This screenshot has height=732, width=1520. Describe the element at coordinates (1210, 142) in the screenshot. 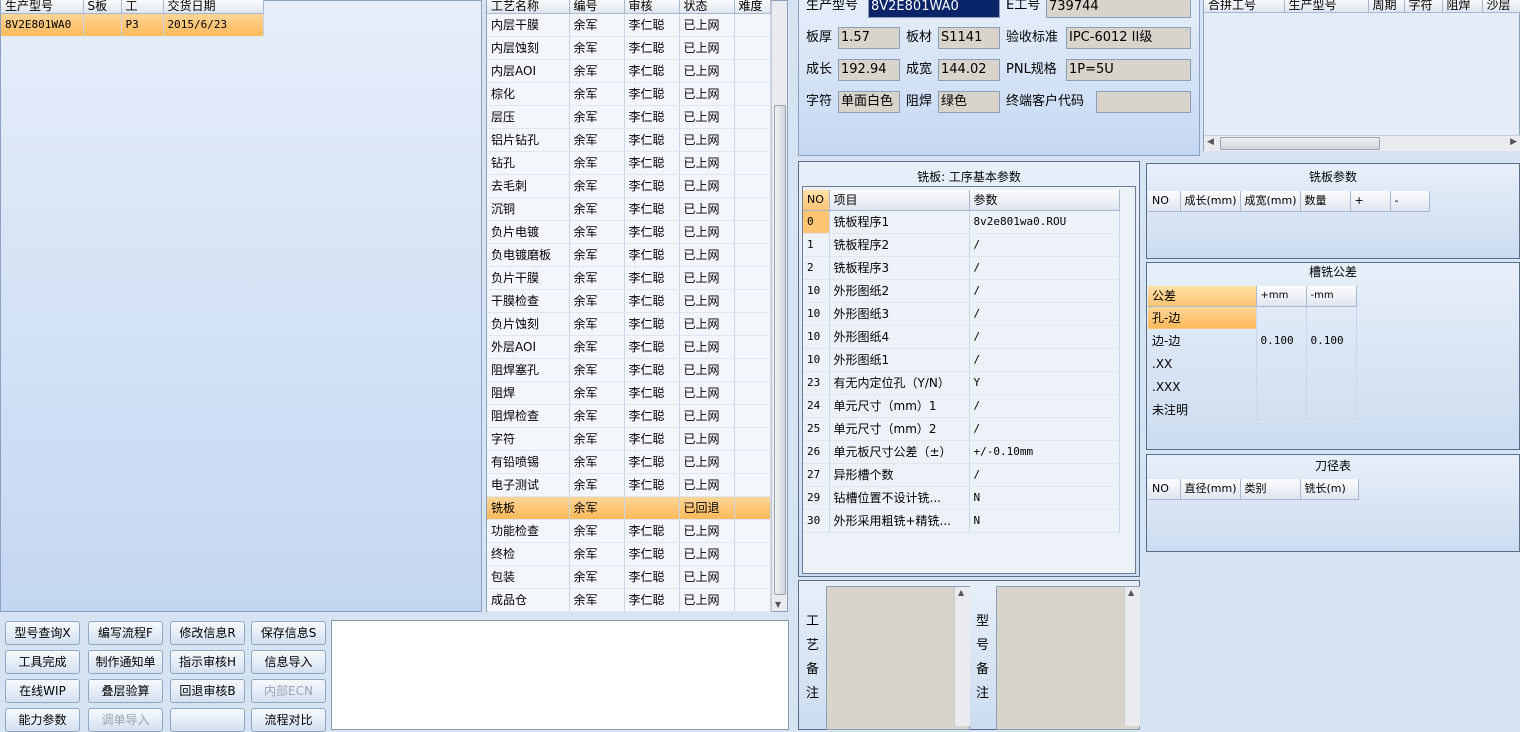

I see `scroll-left-icon: ◀` at that location.